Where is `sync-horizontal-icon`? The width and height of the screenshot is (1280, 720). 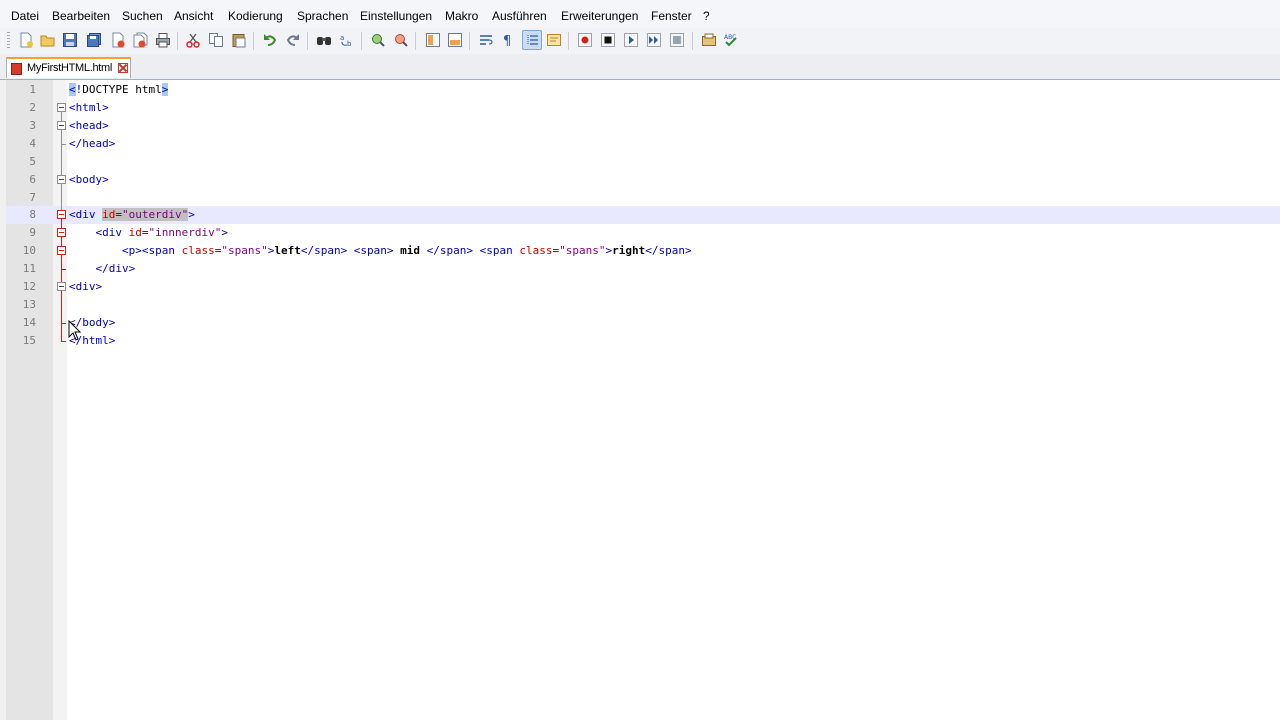
sync-horizontal-icon is located at coordinates (455, 40).